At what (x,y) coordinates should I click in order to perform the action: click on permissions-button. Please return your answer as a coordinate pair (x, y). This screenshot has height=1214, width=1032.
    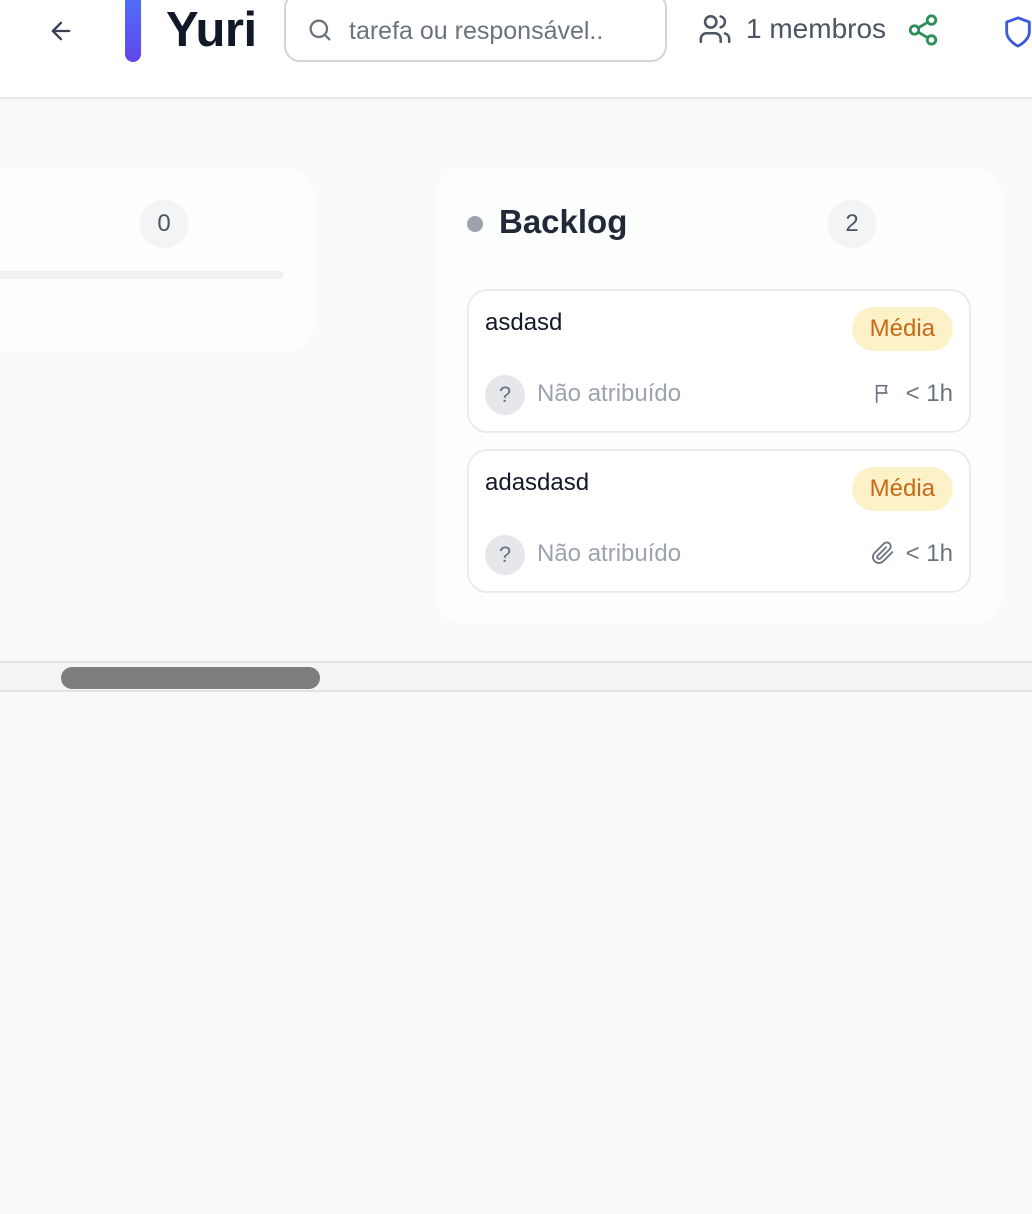
    Looking at the image, I should click on (1016, 32).